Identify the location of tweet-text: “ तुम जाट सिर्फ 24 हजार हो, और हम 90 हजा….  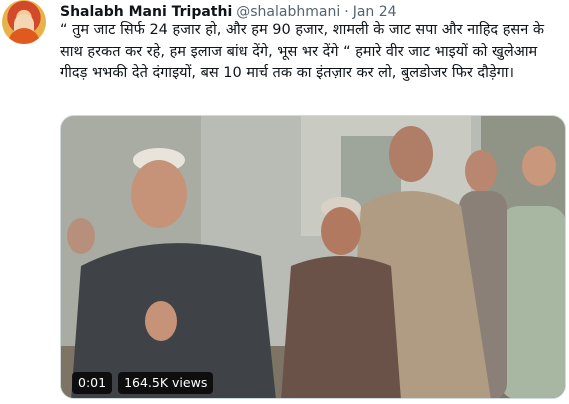
(304, 51).